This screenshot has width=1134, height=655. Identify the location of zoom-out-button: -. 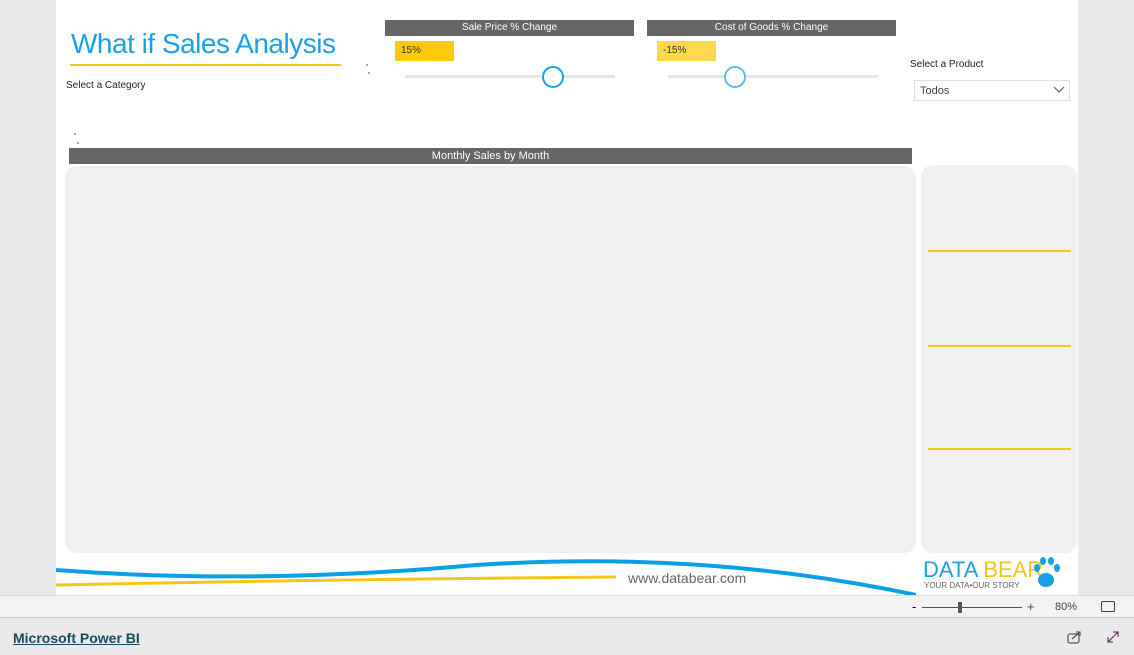
(914, 606).